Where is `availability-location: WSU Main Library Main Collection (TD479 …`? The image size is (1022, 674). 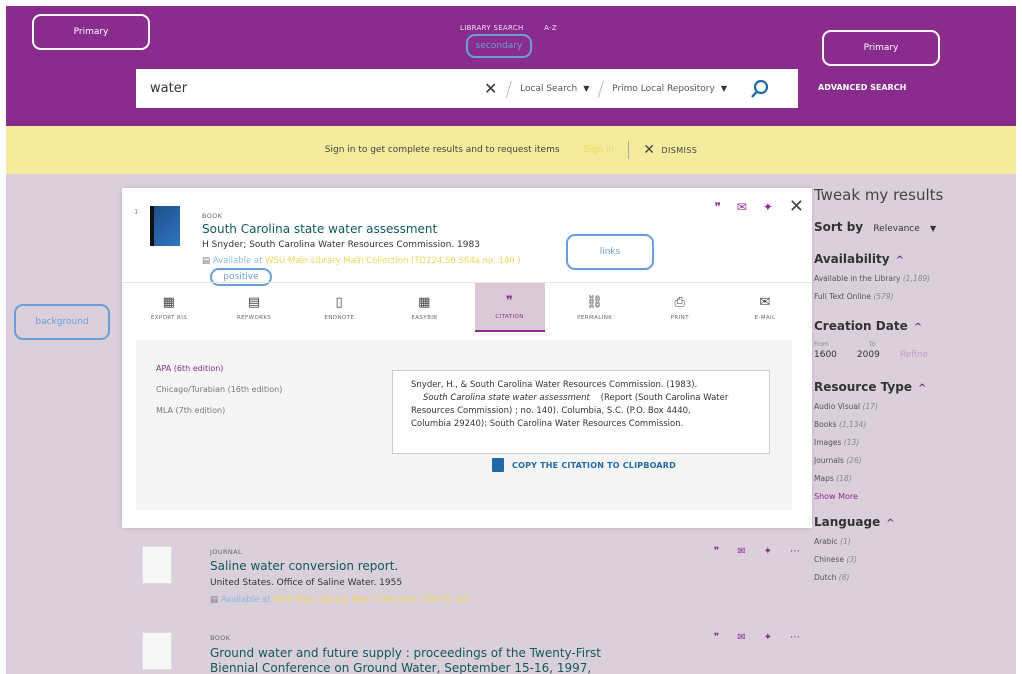
availability-location: WSU Main Library Main Collection (TD479 … is located at coordinates (372, 600).